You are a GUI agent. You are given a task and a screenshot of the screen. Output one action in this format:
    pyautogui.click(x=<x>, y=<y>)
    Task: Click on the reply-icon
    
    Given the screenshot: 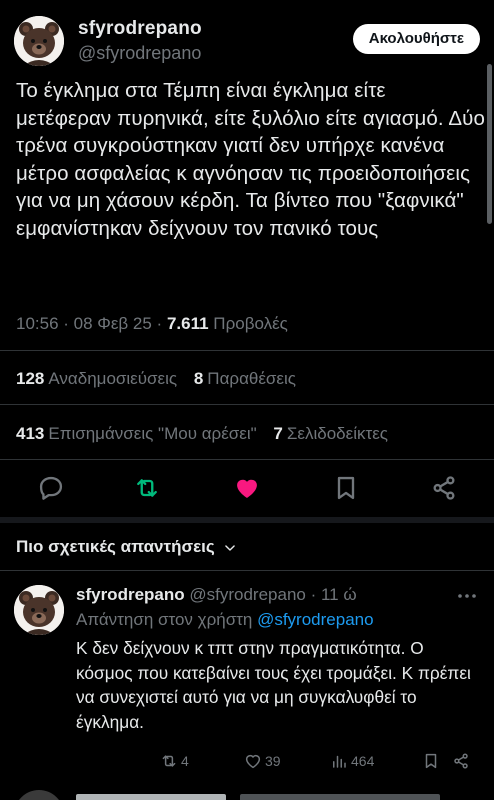 What is the action you would take?
    pyautogui.click(x=51, y=488)
    